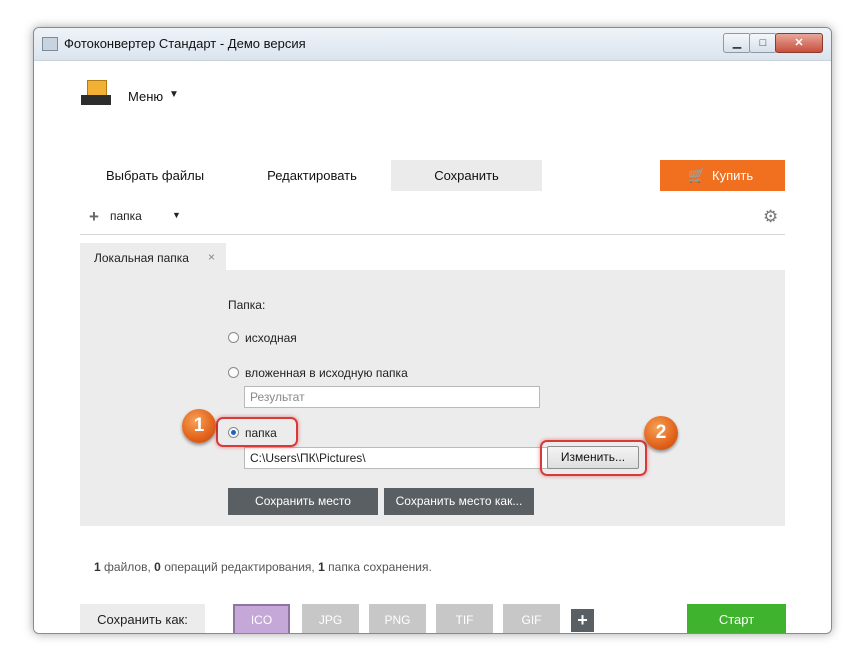 This screenshot has height=664, width=864. Describe the element at coordinates (312, 175) in the screenshot. I see `tab-edit: Редактировать` at that location.